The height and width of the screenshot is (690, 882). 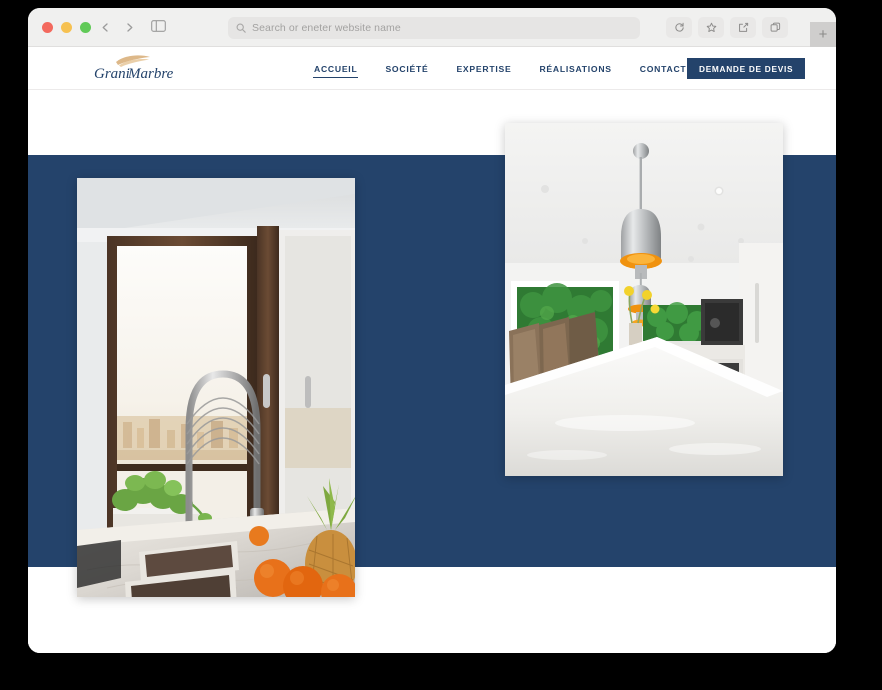 I want to click on chevron-right-icon, so click(x=129, y=27).